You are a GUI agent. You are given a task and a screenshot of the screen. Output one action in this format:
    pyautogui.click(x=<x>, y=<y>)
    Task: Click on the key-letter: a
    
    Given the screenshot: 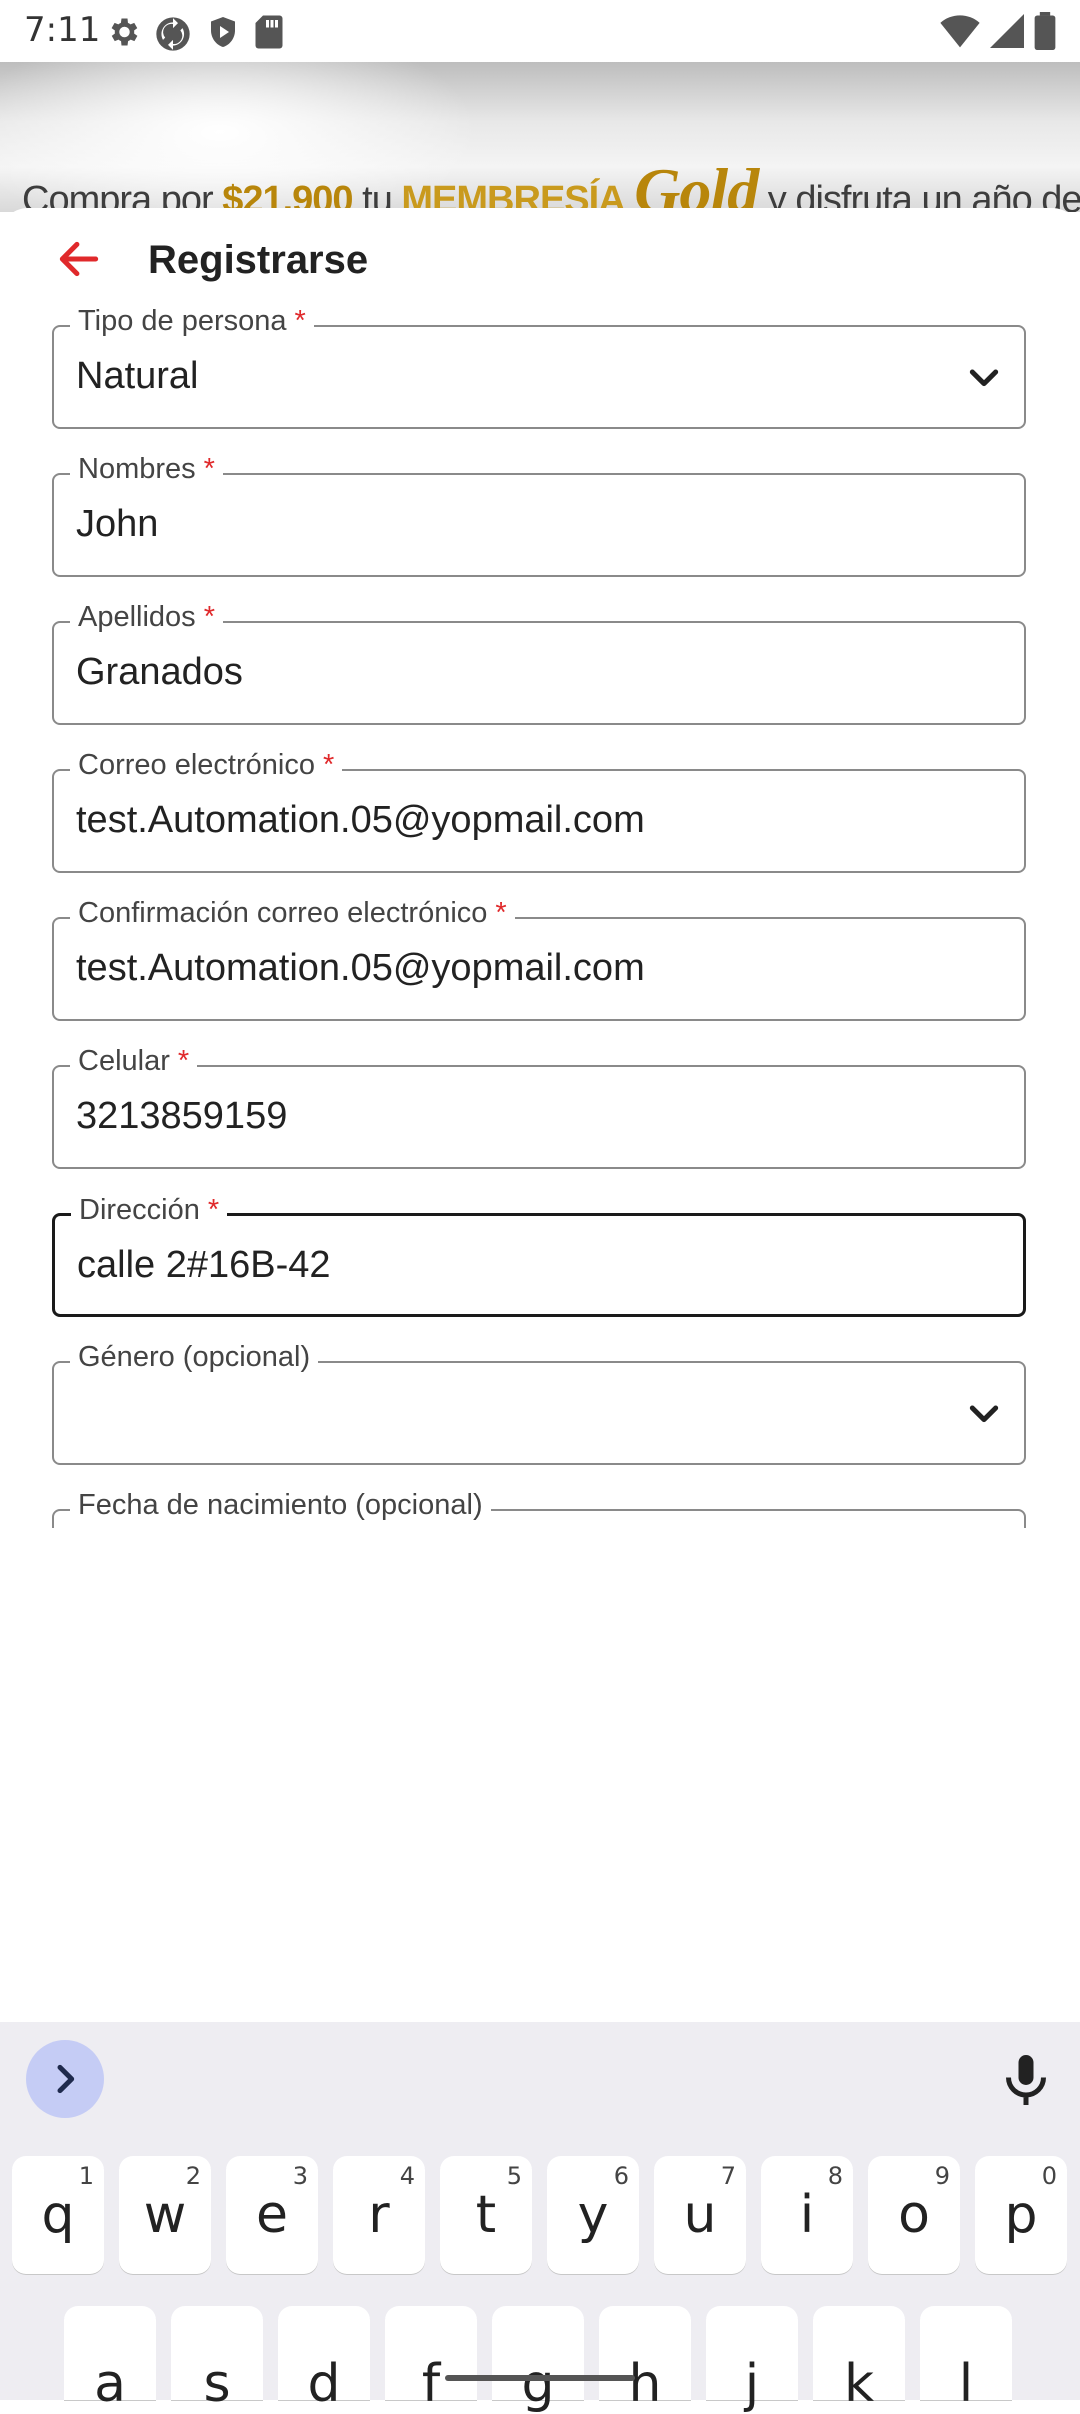 What is the action you would take?
    pyautogui.click(x=110, y=2384)
    